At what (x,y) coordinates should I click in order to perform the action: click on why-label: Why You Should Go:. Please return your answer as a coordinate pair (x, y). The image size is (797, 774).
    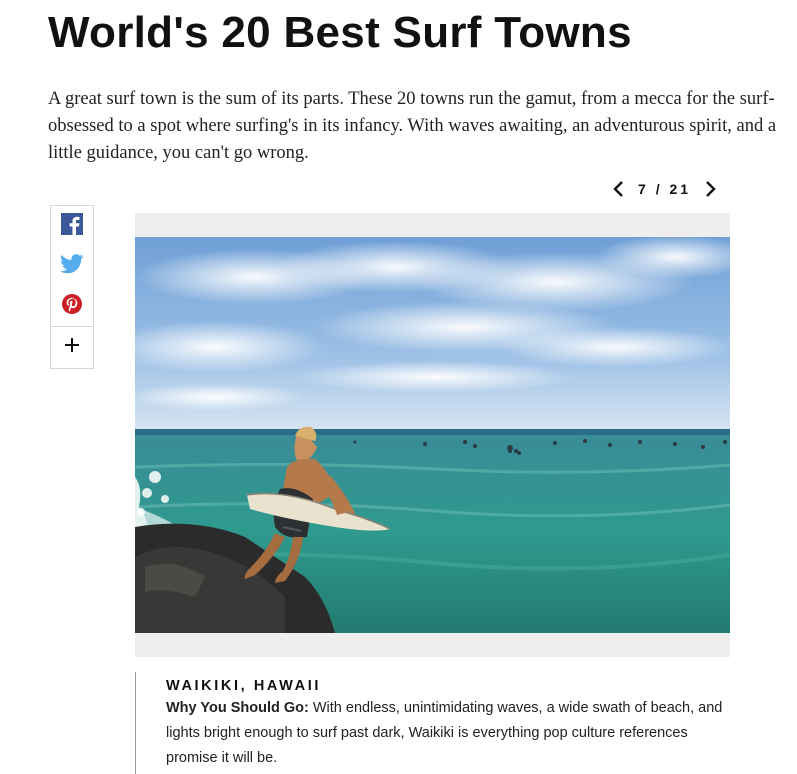
    Looking at the image, I should click on (237, 708).